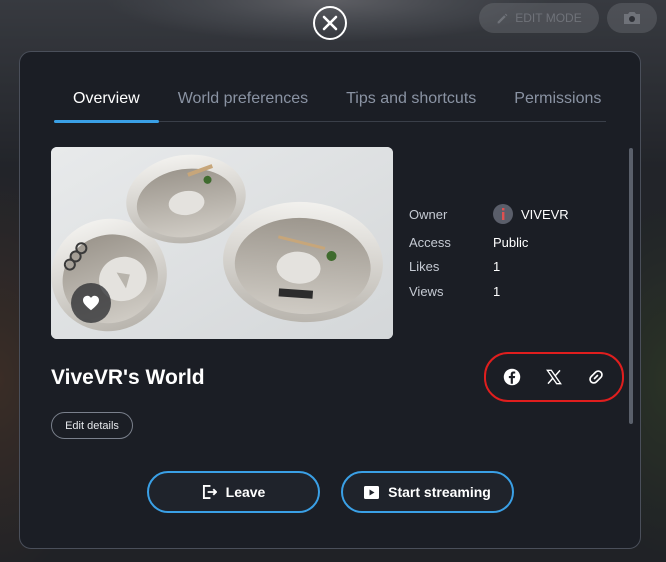 The width and height of the screenshot is (666, 562). I want to click on heart-icon, so click(91, 303).